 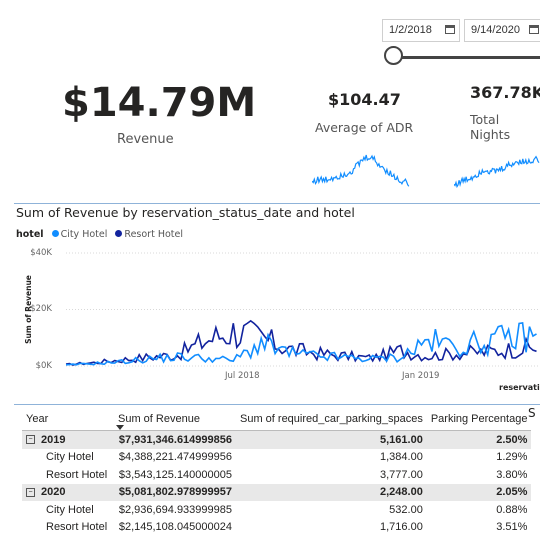 What do you see at coordinates (479, 527) in the screenshot?
I see `cell-pct: 3.51%` at bounding box center [479, 527].